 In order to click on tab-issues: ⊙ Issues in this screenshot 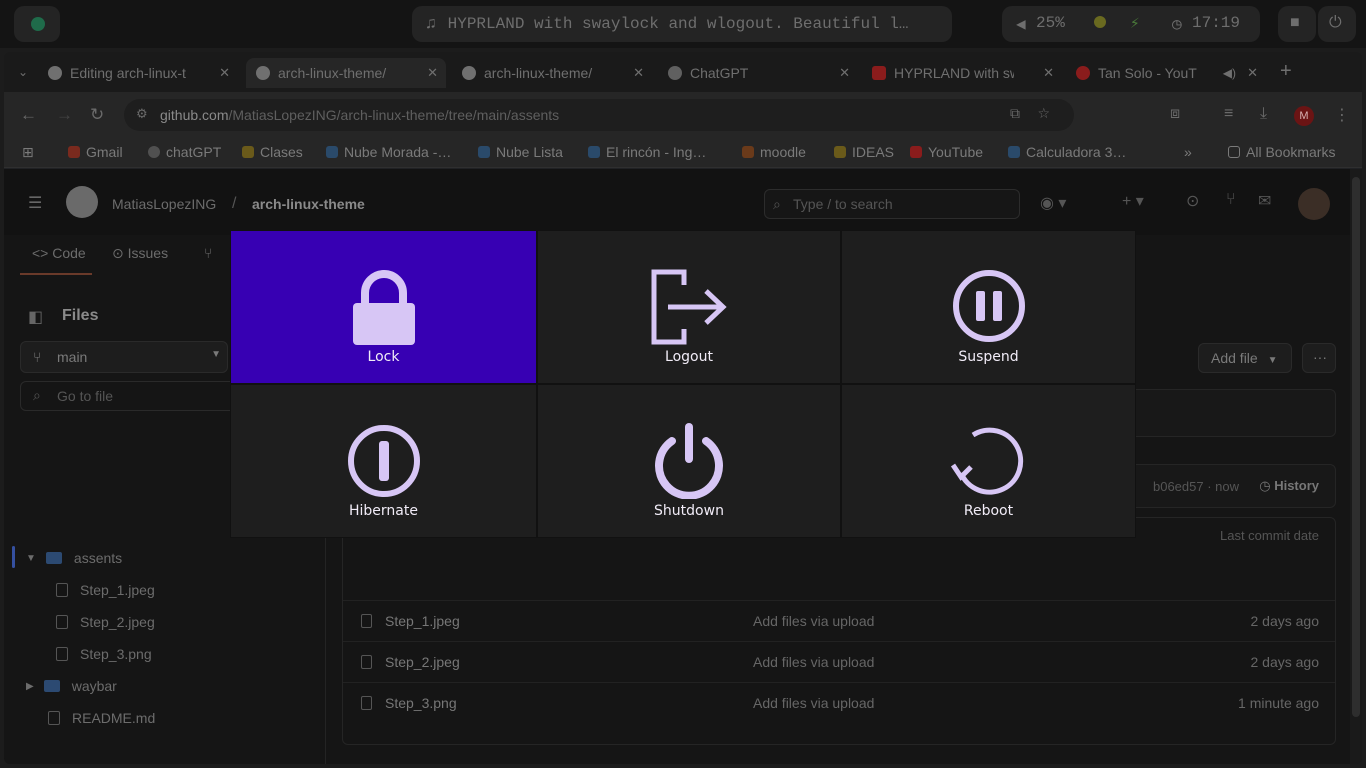, I will do `click(140, 253)`.